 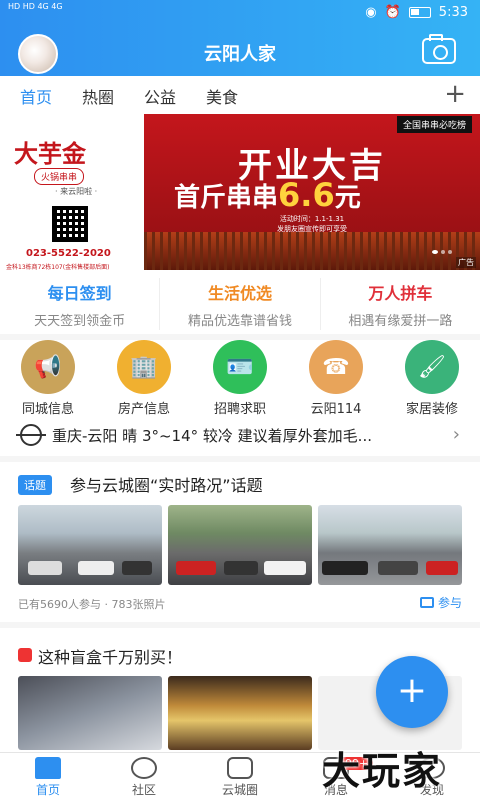 I want to click on promo-row: 每日签到 天天签到领金币 生活优选 精品优选靠谱省钱 万人拼车 相遇有缘爱拼一路, so click(x=240, y=304).